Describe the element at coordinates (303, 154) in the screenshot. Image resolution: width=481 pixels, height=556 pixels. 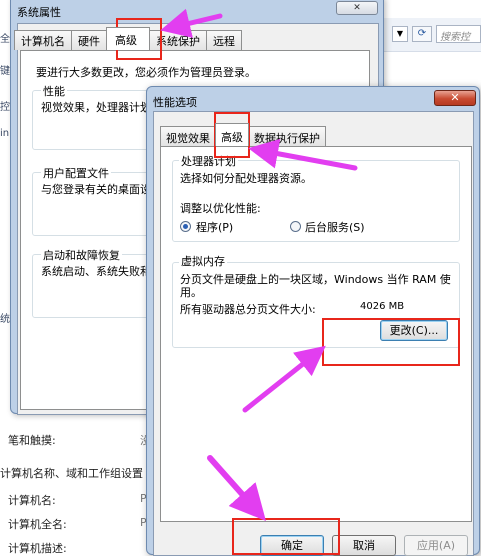
I see `arrow-to-performance-advanced-tab` at that location.